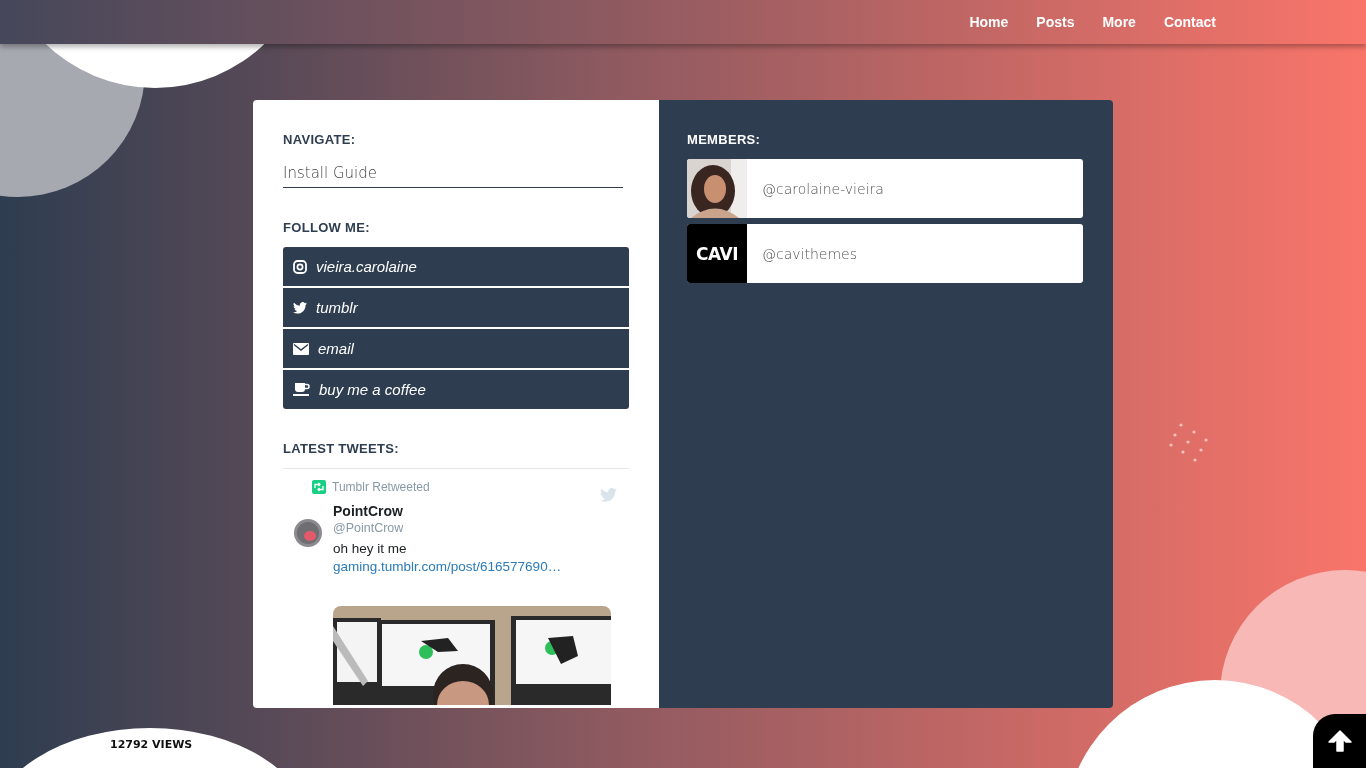 The width and height of the screenshot is (1366, 768). Describe the element at coordinates (320, 140) in the screenshot. I see `section-heading: NAVIGATE:` at that location.